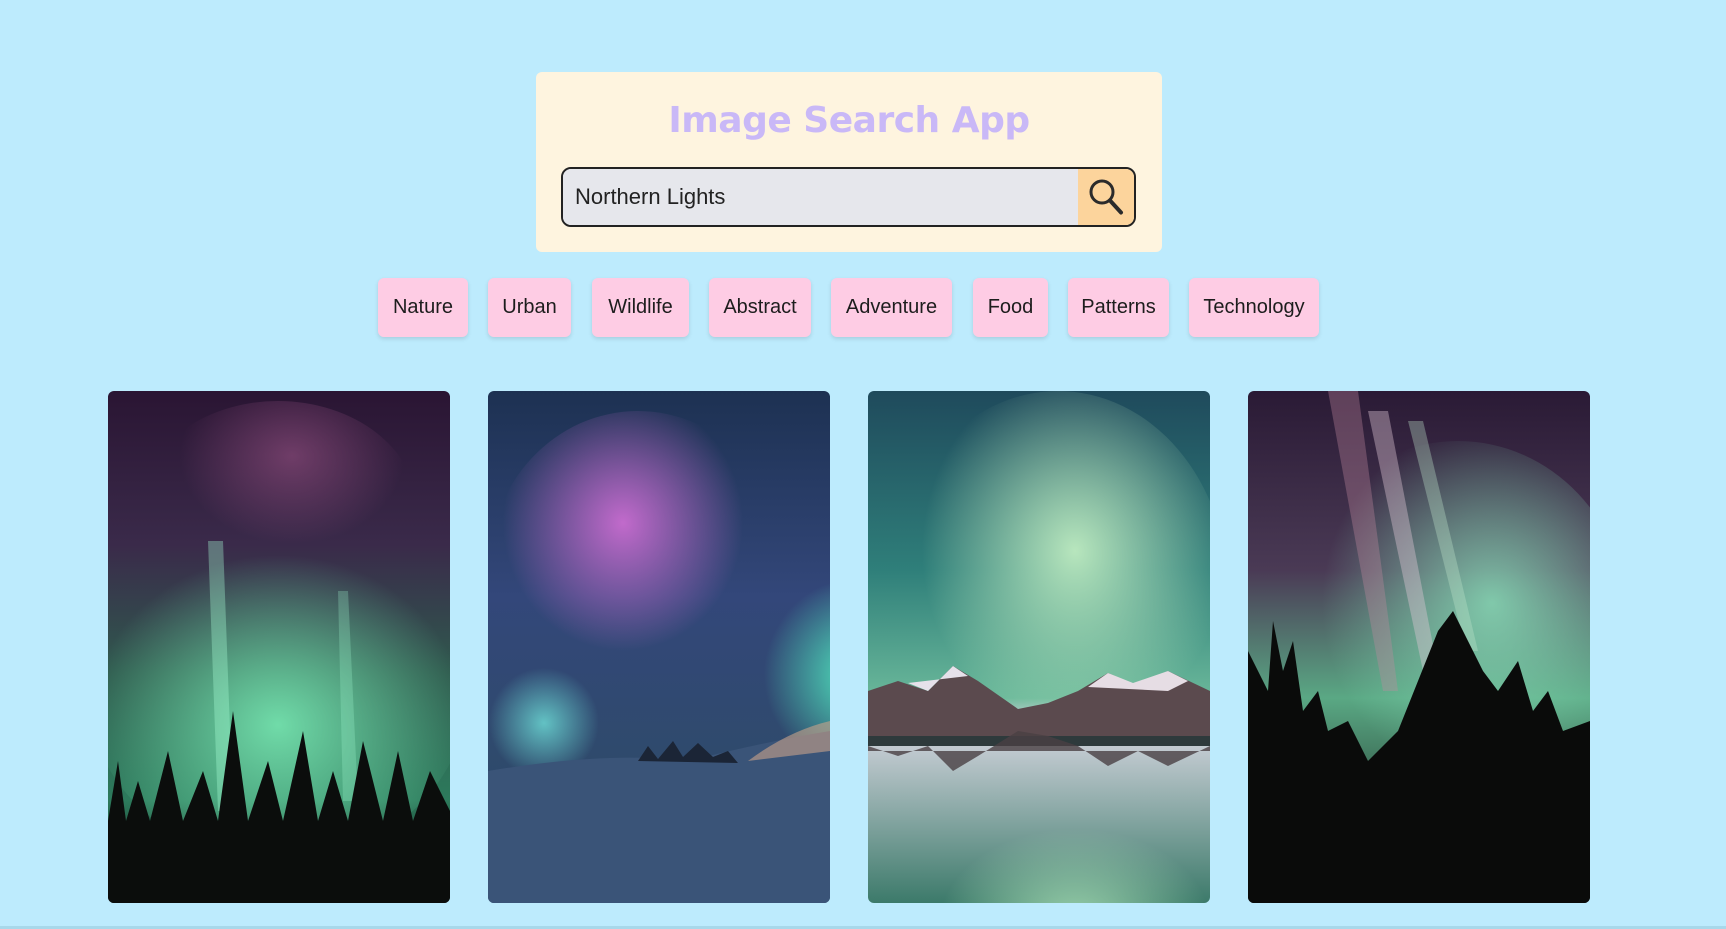 The height and width of the screenshot is (929, 1726). I want to click on search-input, so click(820, 197).